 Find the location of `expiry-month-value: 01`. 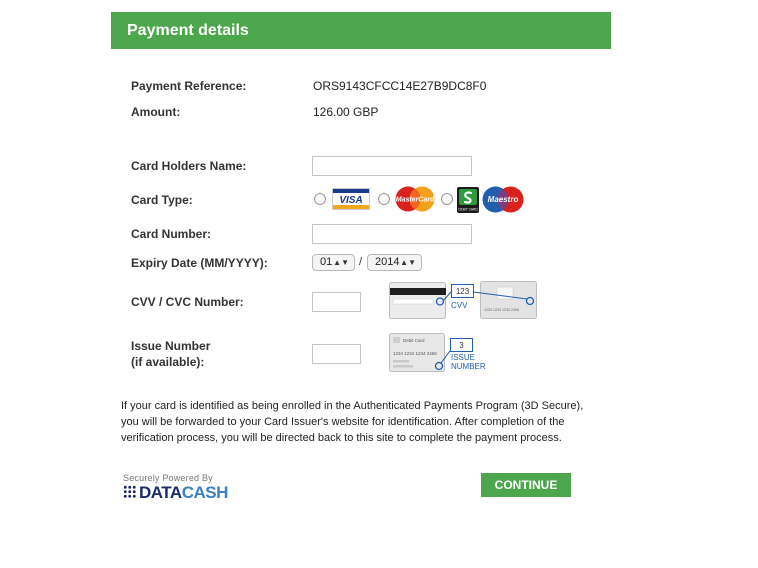

expiry-month-value: 01 is located at coordinates (326, 262).